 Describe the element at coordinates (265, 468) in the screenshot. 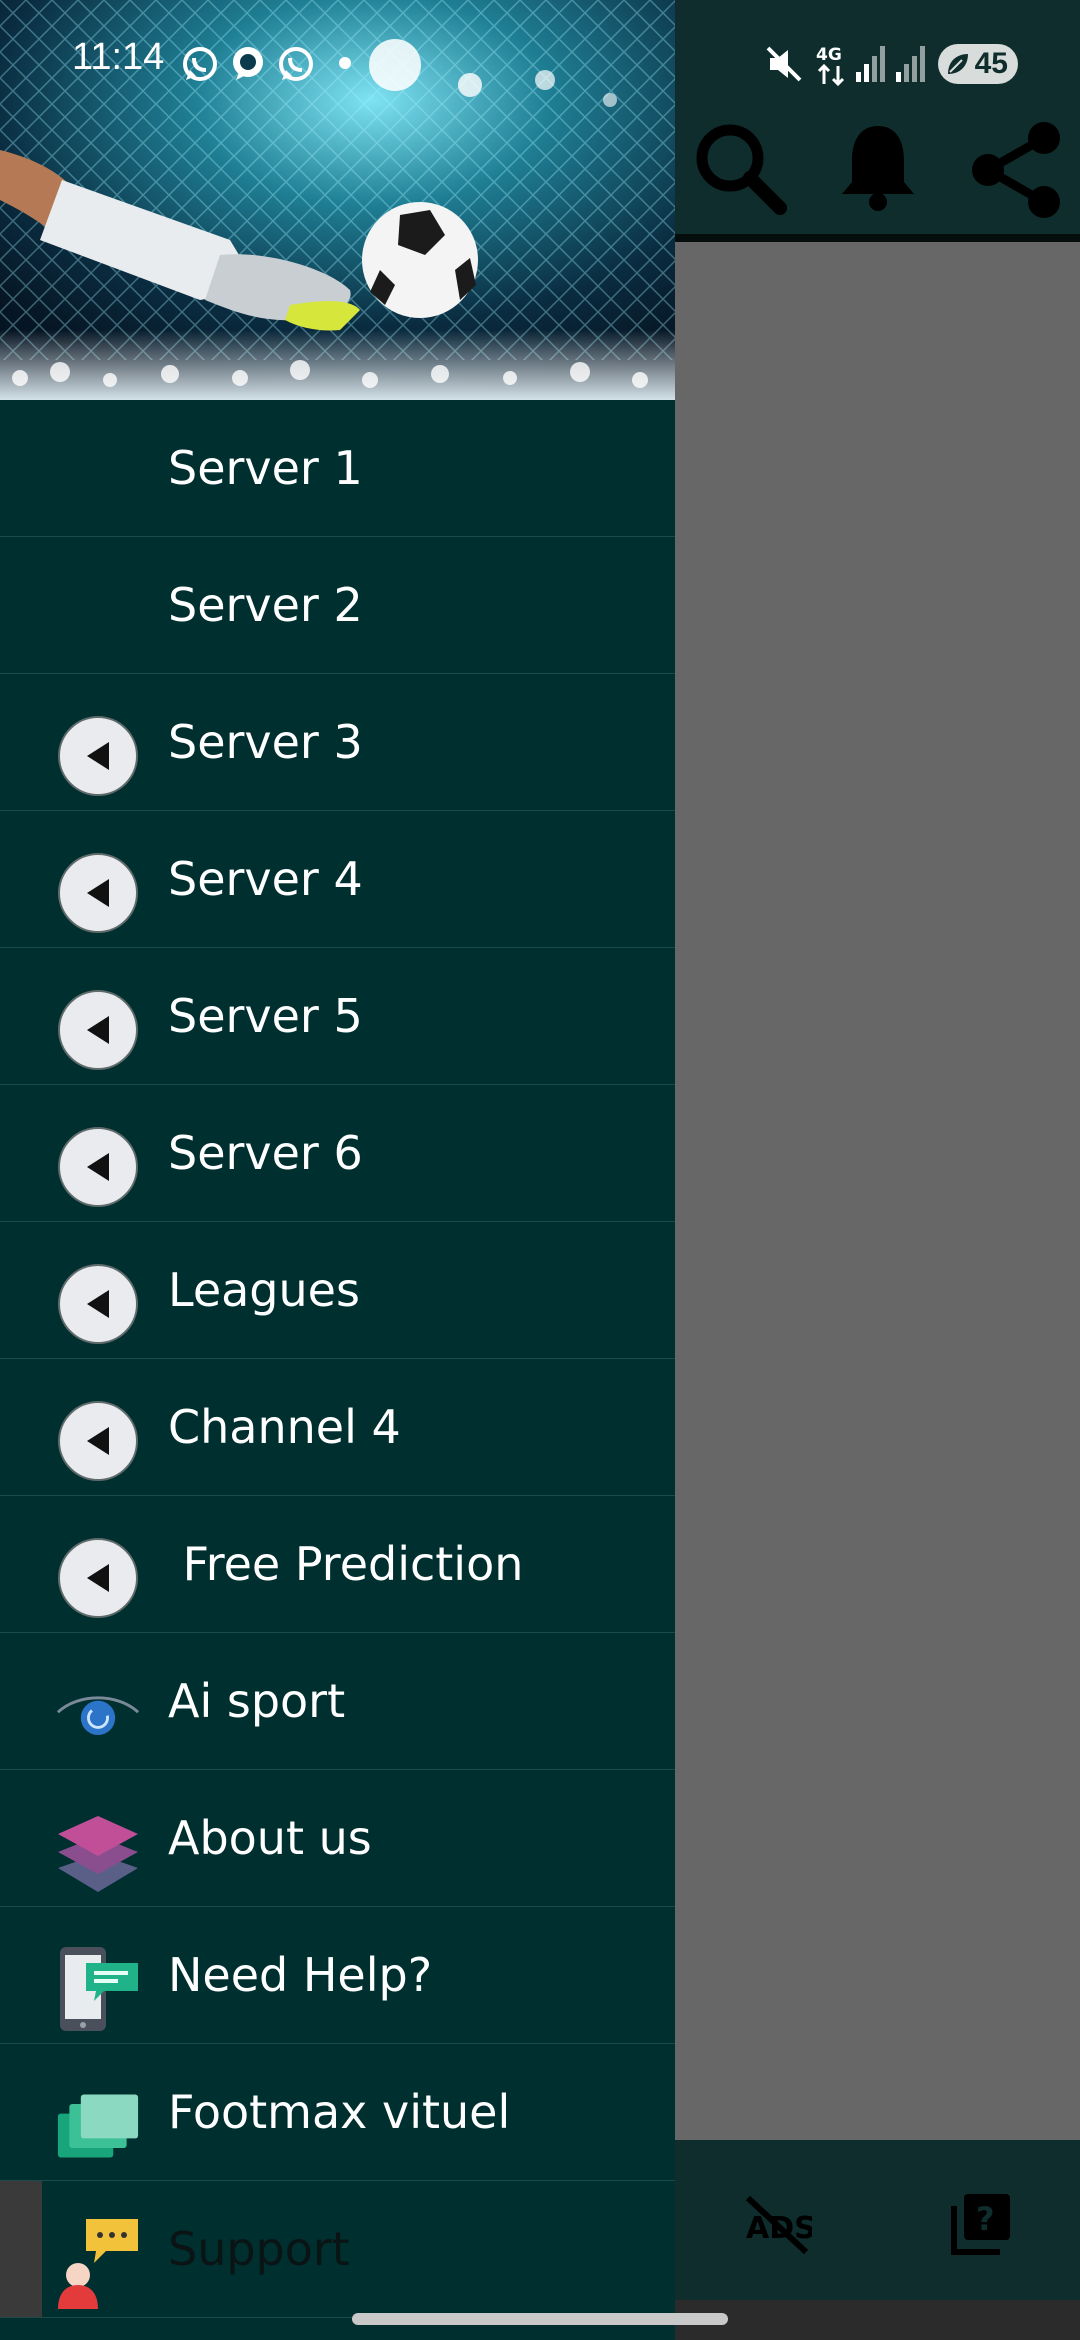

I see `menu-item-label: Server 1` at that location.